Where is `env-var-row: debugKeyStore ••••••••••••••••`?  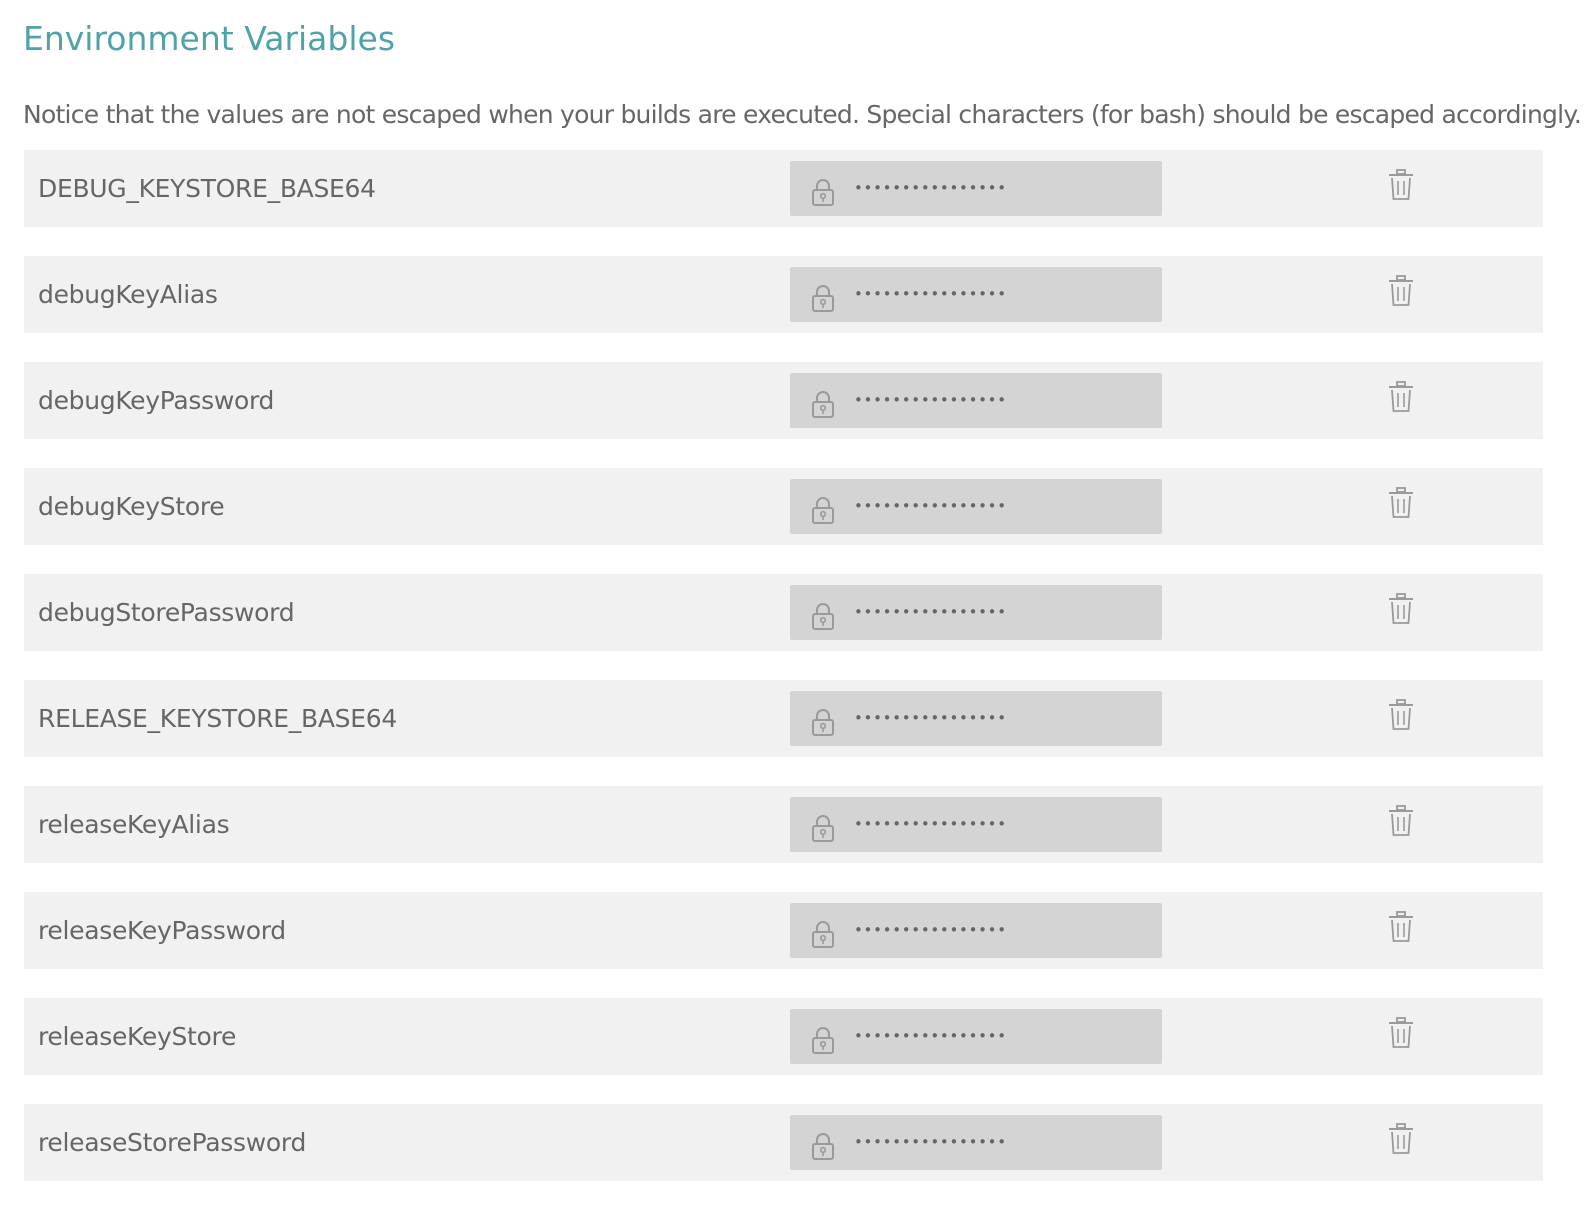 env-var-row: debugKeyStore •••••••••••••••• is located at coordinates (783, 506).